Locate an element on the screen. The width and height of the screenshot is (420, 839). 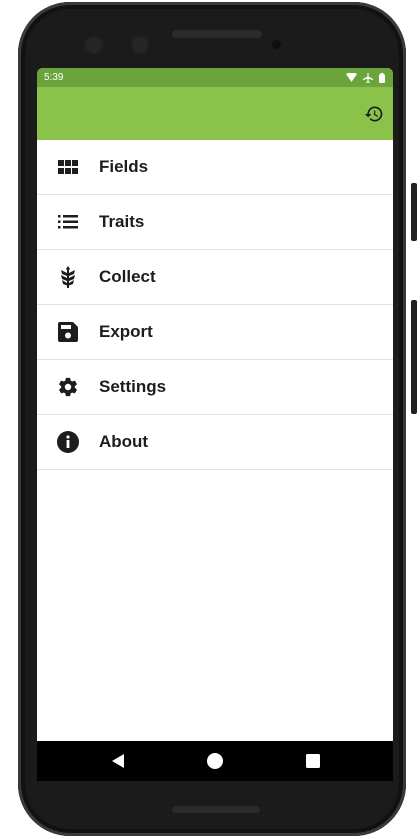
volume-button is located at coordinates (414, 357).